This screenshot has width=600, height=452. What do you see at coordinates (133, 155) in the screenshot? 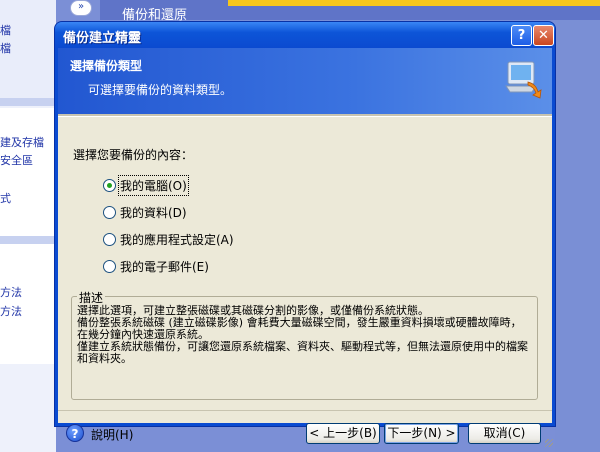
I see `backup-type-prompt: 選擇您要備份的內容：` at bounding box center [133, 155].